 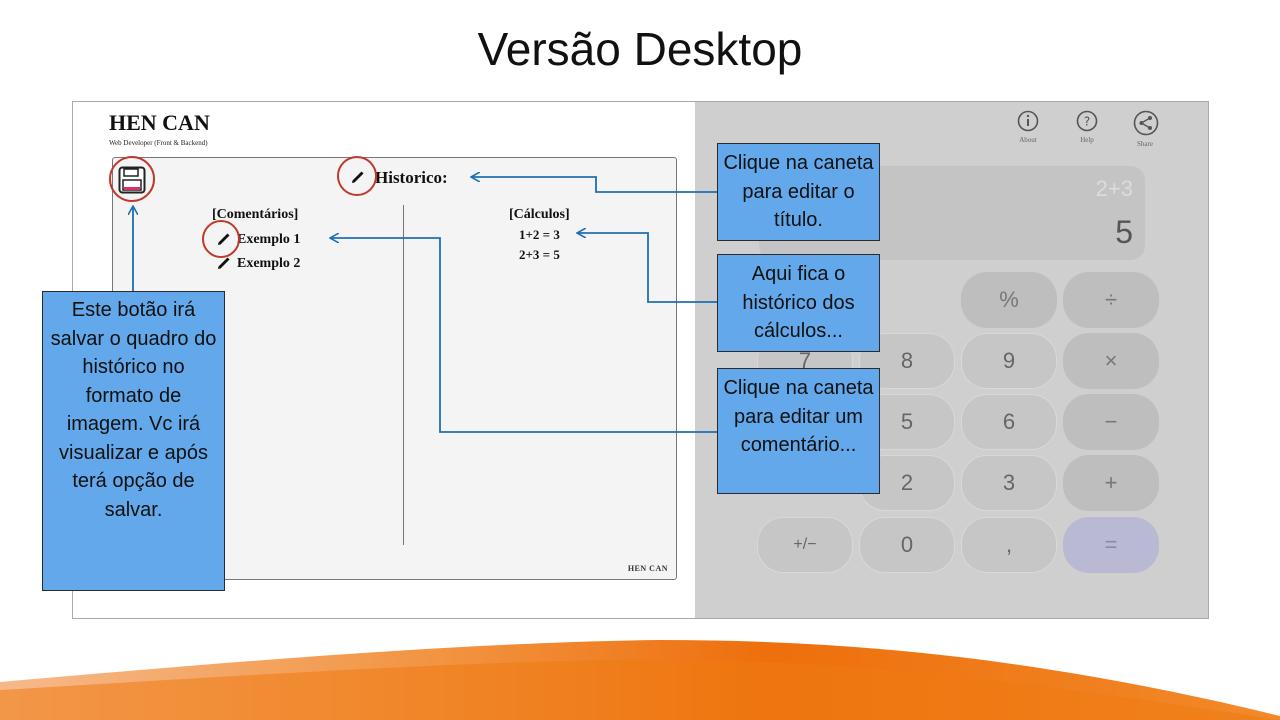 I want to click on calculations-header: [Cálculos], so click(x=539, y=214).